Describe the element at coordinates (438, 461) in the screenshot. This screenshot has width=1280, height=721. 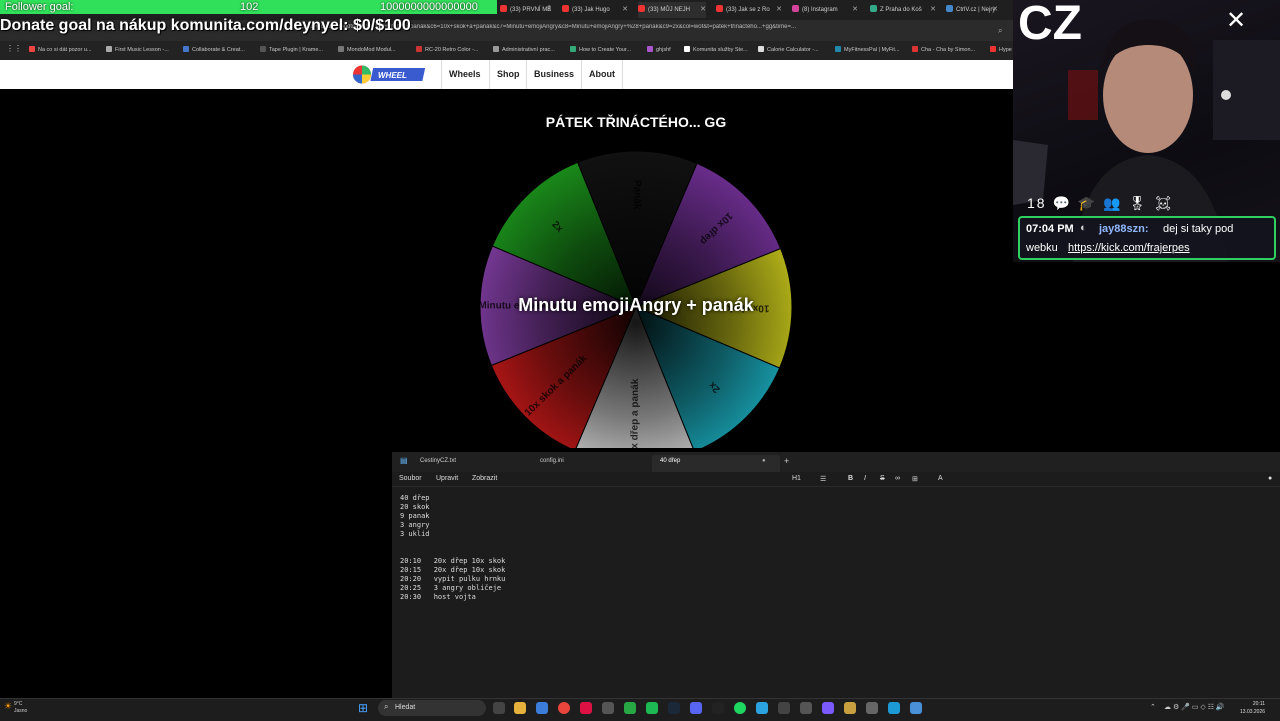
I see `notepad-tab: CestinyCZ.txt` at that location.